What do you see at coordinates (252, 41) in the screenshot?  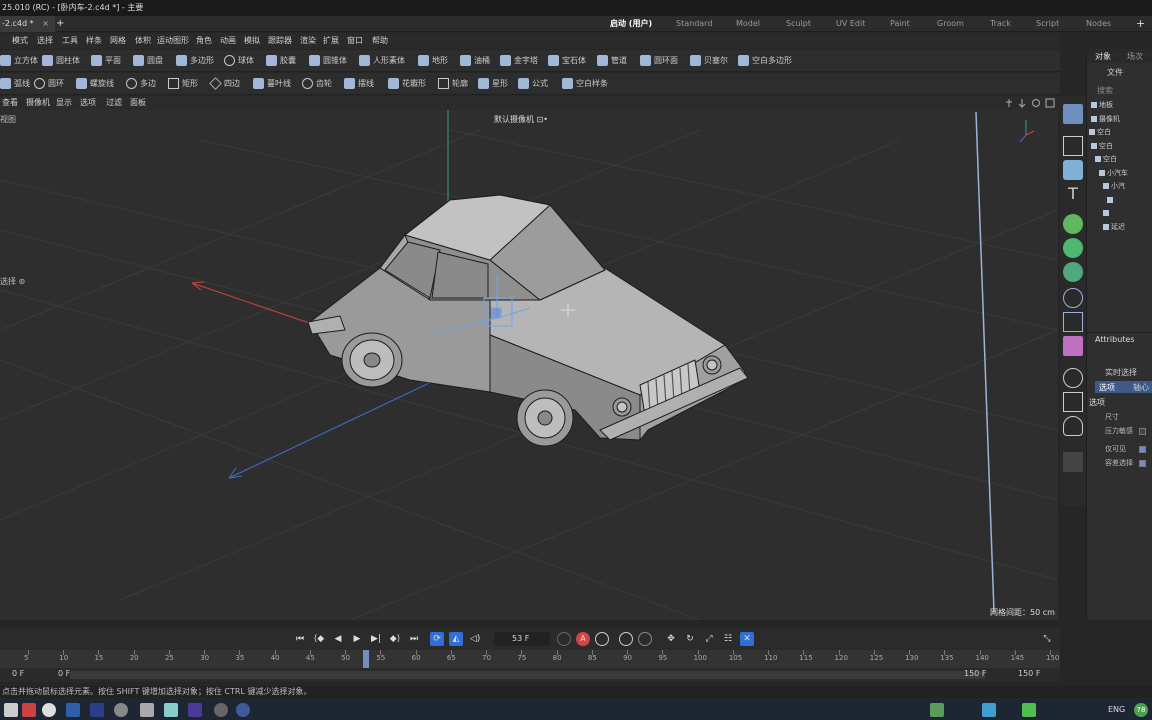 I see `menu-item-9: 模拟` at bounding box center [252, 41].